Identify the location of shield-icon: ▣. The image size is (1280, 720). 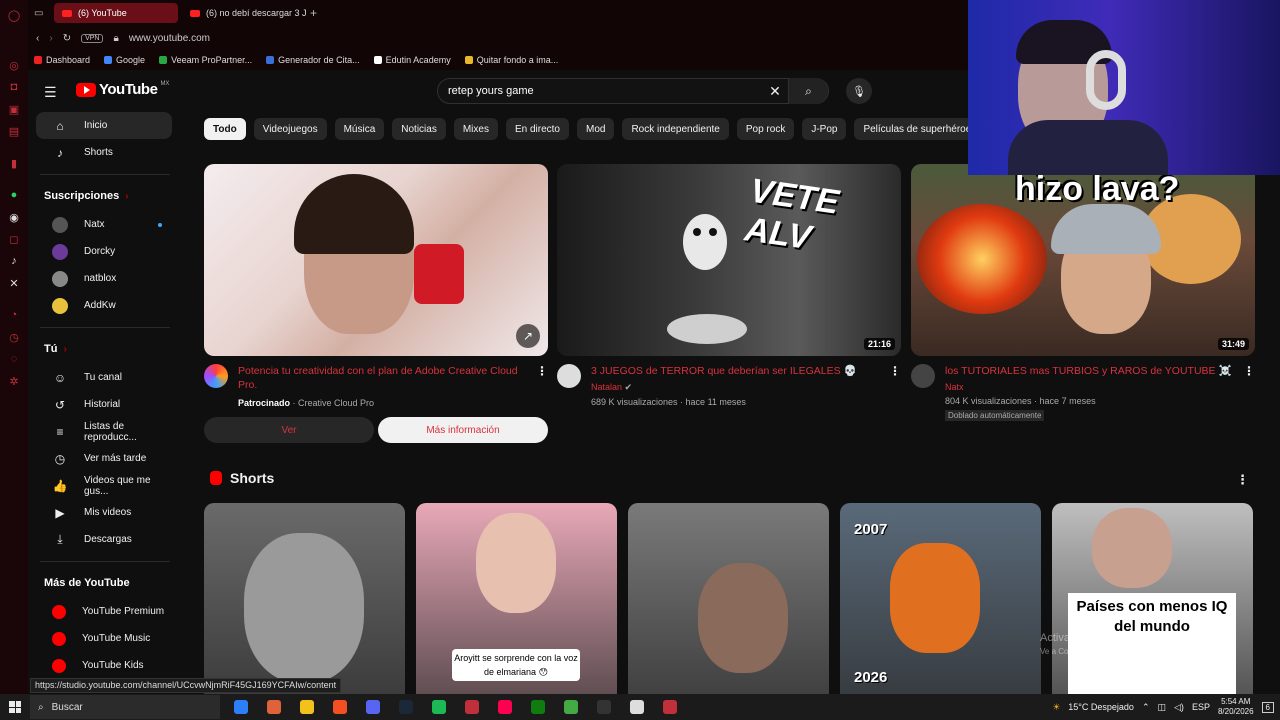
(14, 109).